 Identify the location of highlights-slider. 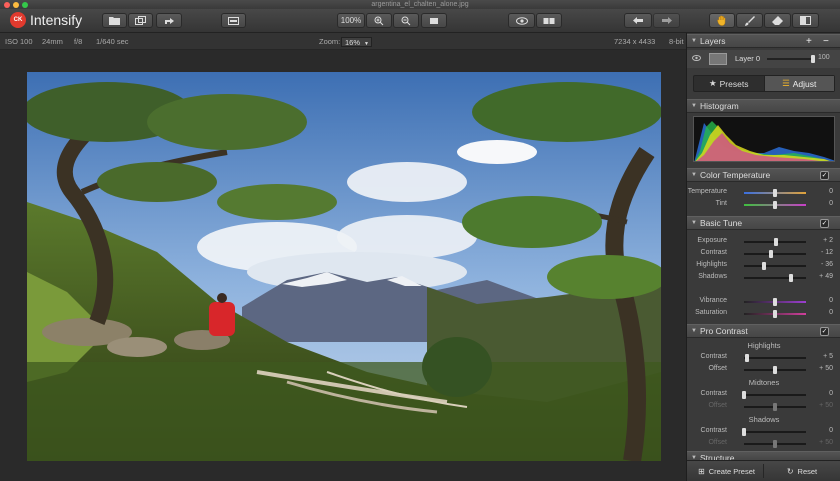
(775, 266).